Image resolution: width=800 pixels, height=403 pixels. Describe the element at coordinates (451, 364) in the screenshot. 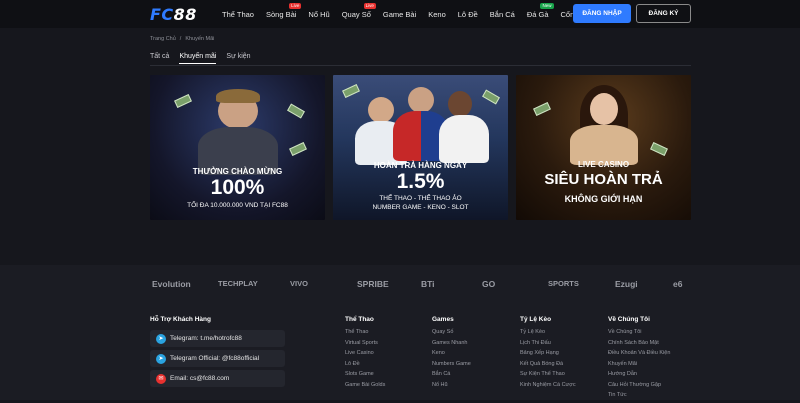

I see `footer-link: Numbers Game` at that location.